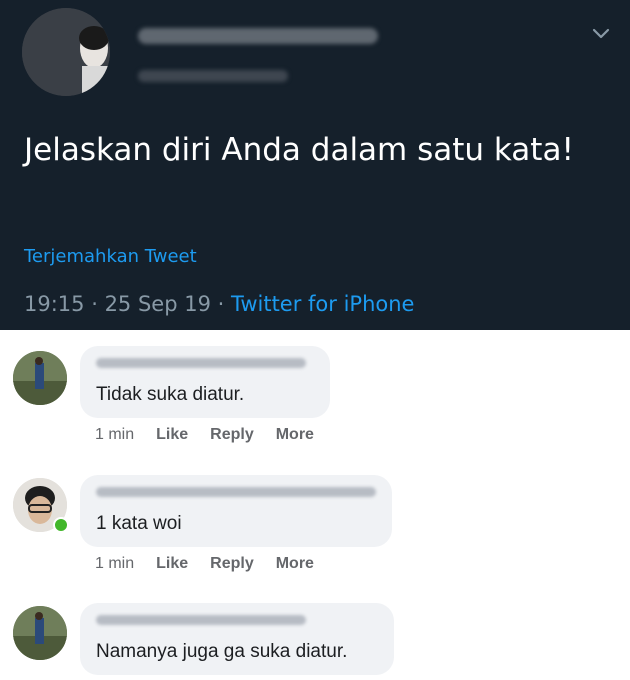 This screenshot has height=680, width=630. Describe the element at coordinates (258, 36) in the screenshot. I see `display-name-redacted` at that location.